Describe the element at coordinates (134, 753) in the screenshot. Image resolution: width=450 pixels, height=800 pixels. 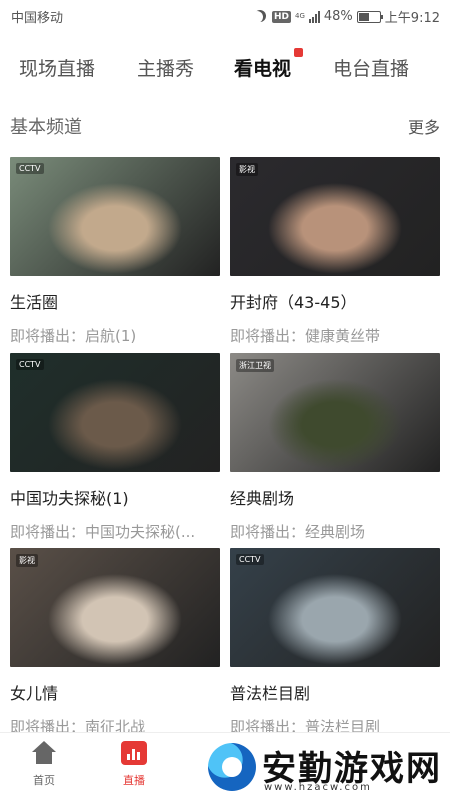
I see `live-icon` at that location.